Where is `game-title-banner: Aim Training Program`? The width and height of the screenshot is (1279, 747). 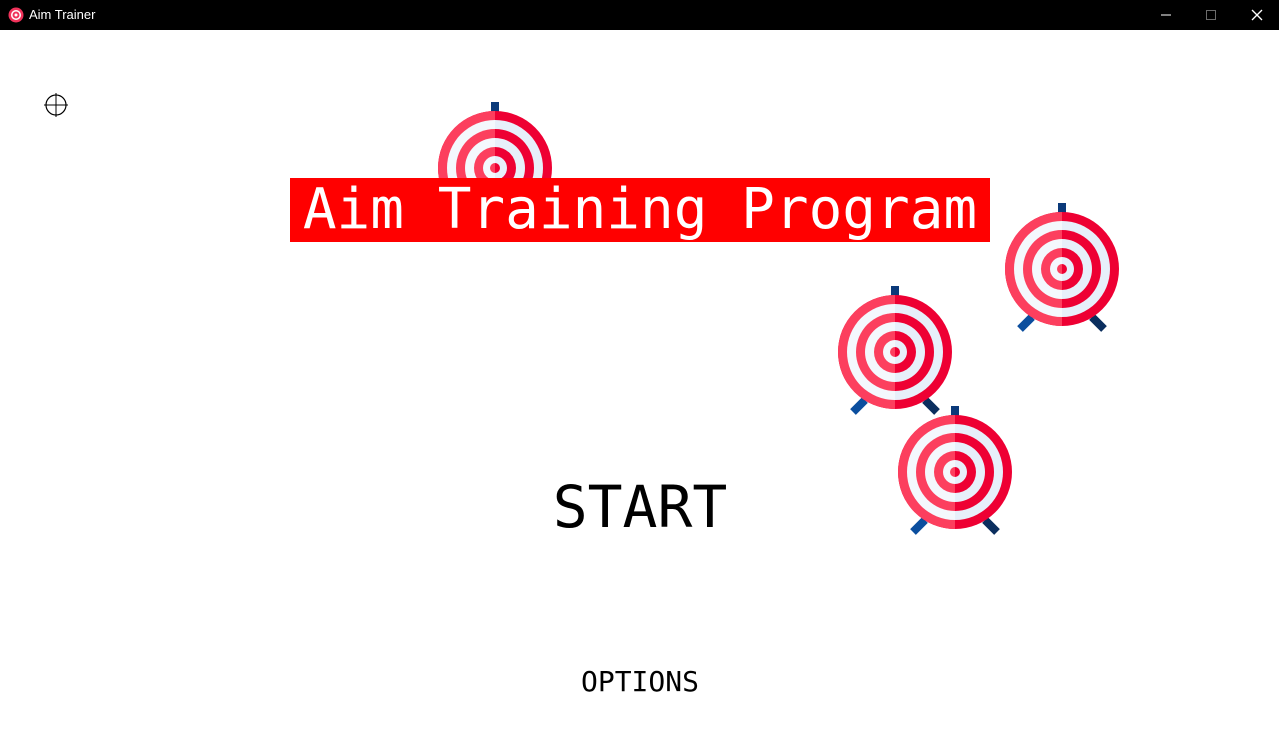 game-title-banner: Aim Training Program is located at coordinates (640, 210).